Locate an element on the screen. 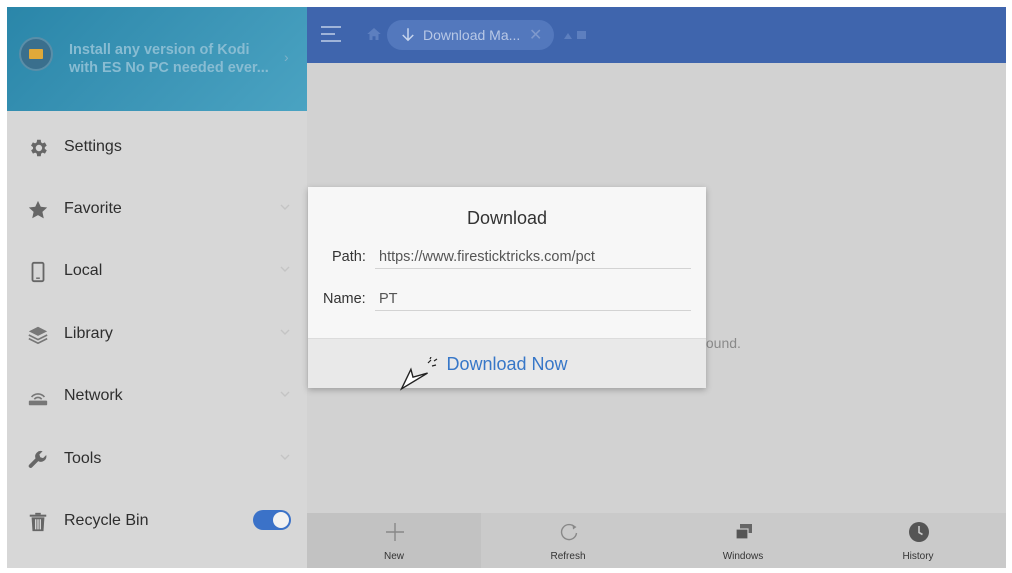 The width and height of the screenshot is (1012, 573). window-switch-icon is located at coordinates (577, 35).